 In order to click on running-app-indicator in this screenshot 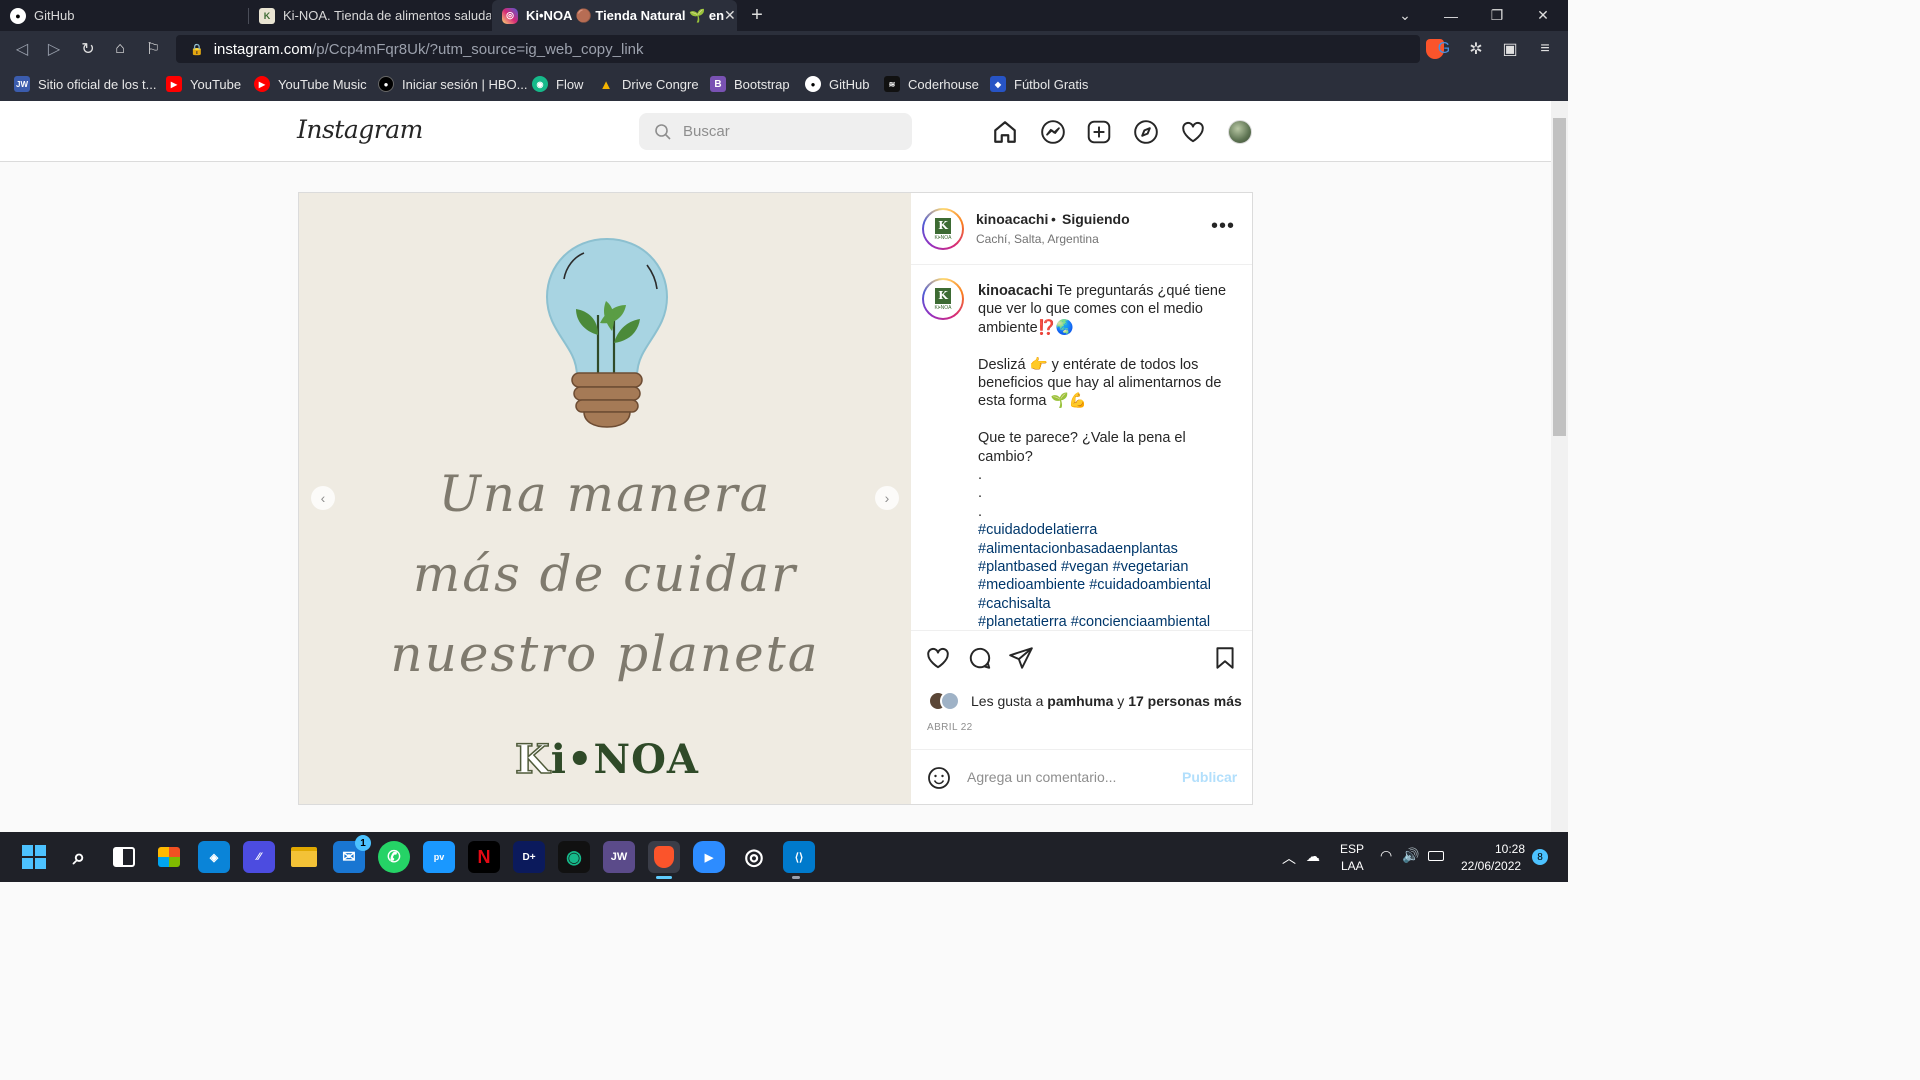, I will do `click(796, 877)`.